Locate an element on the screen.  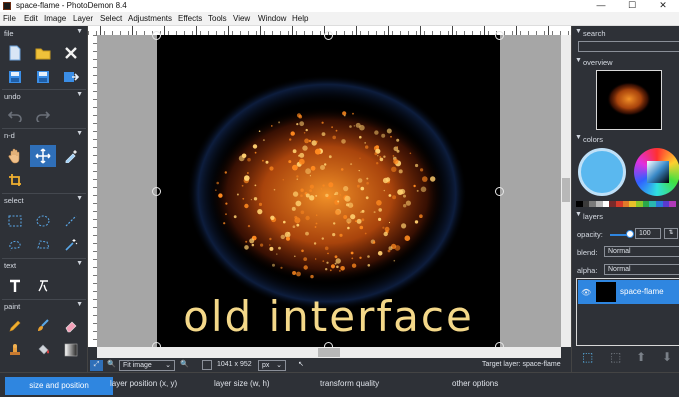
menu-file: File is located at coordinates (9, 18).